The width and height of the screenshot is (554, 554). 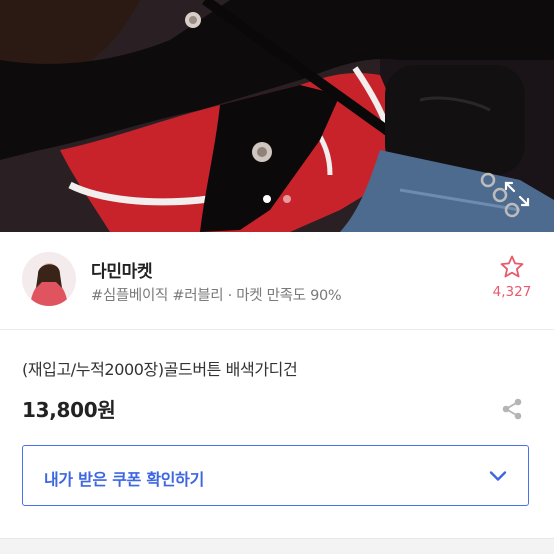 I want to click on seller-name: 다민마켓, so click(x=122, y=269).